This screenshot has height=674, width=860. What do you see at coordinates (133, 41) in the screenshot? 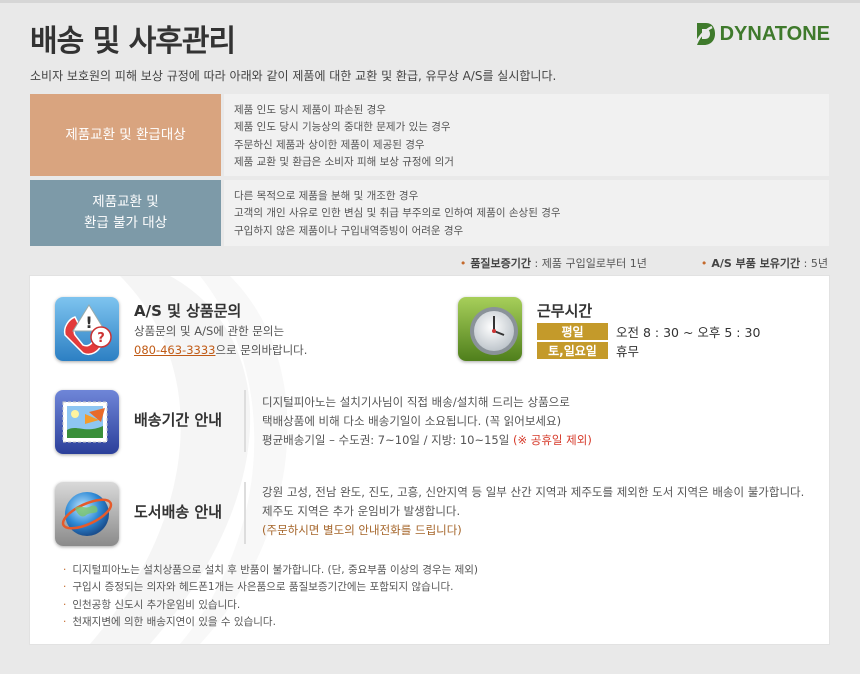
I see `page-title: 배송 및 사후관리` at bounding box center [133, 41].